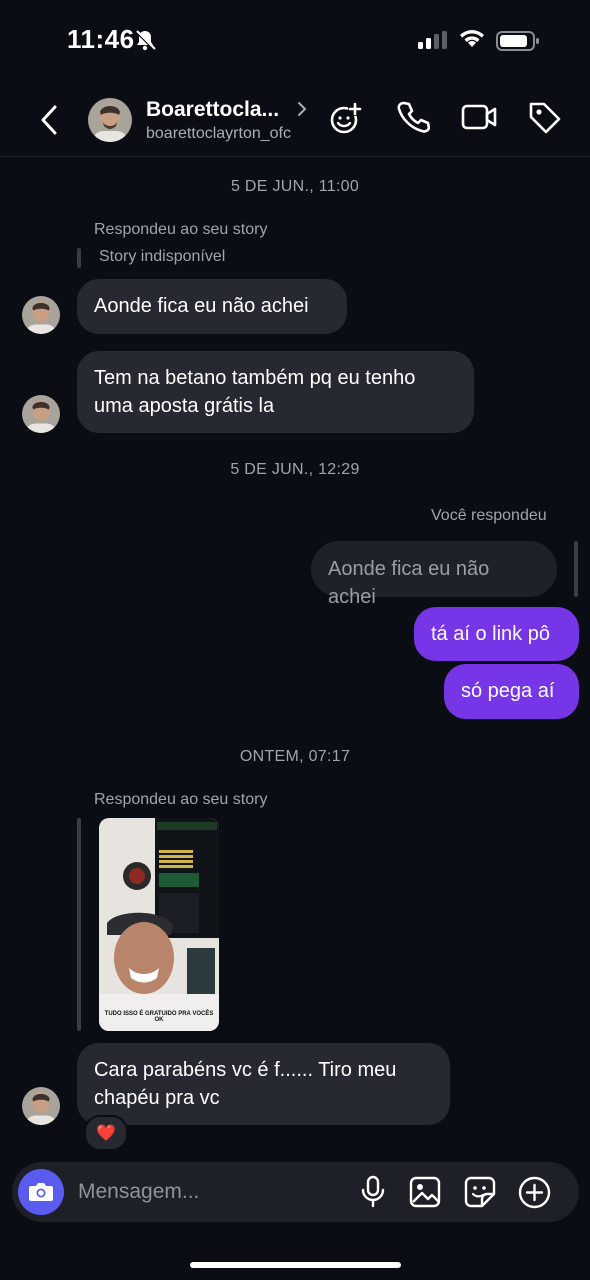 The width and height of the screenshot is (590, 1280). I want to click on back-arrow-icon, so click(49, 122).